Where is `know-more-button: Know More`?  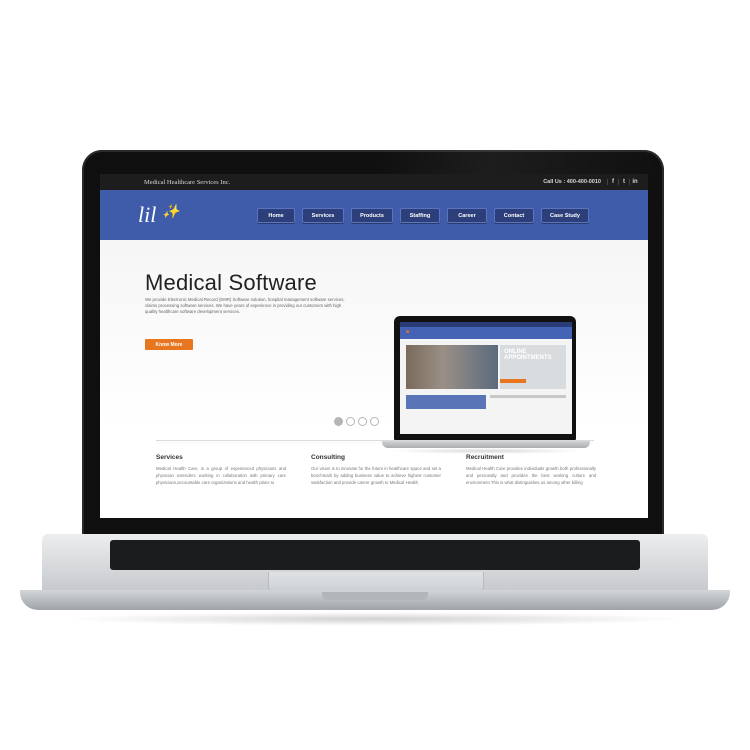
know-more-button: Know More is located at coordinates (169, 344).